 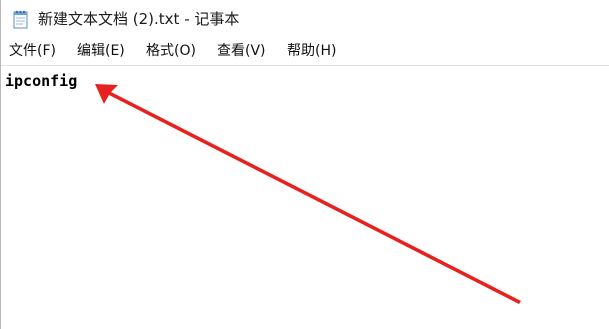 I want to click on menu-bar: 文件(F) 编辑(E) 格式(O) 查看(V) 帮助(H), so click(x=305, y=52).